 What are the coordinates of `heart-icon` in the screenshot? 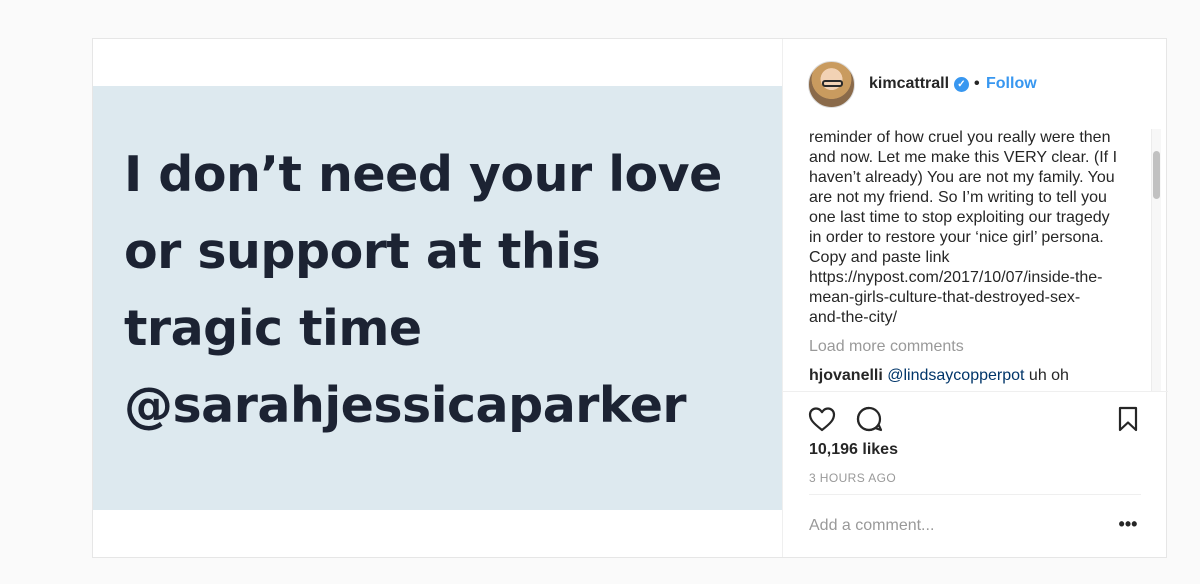 It's located at (822, 419).